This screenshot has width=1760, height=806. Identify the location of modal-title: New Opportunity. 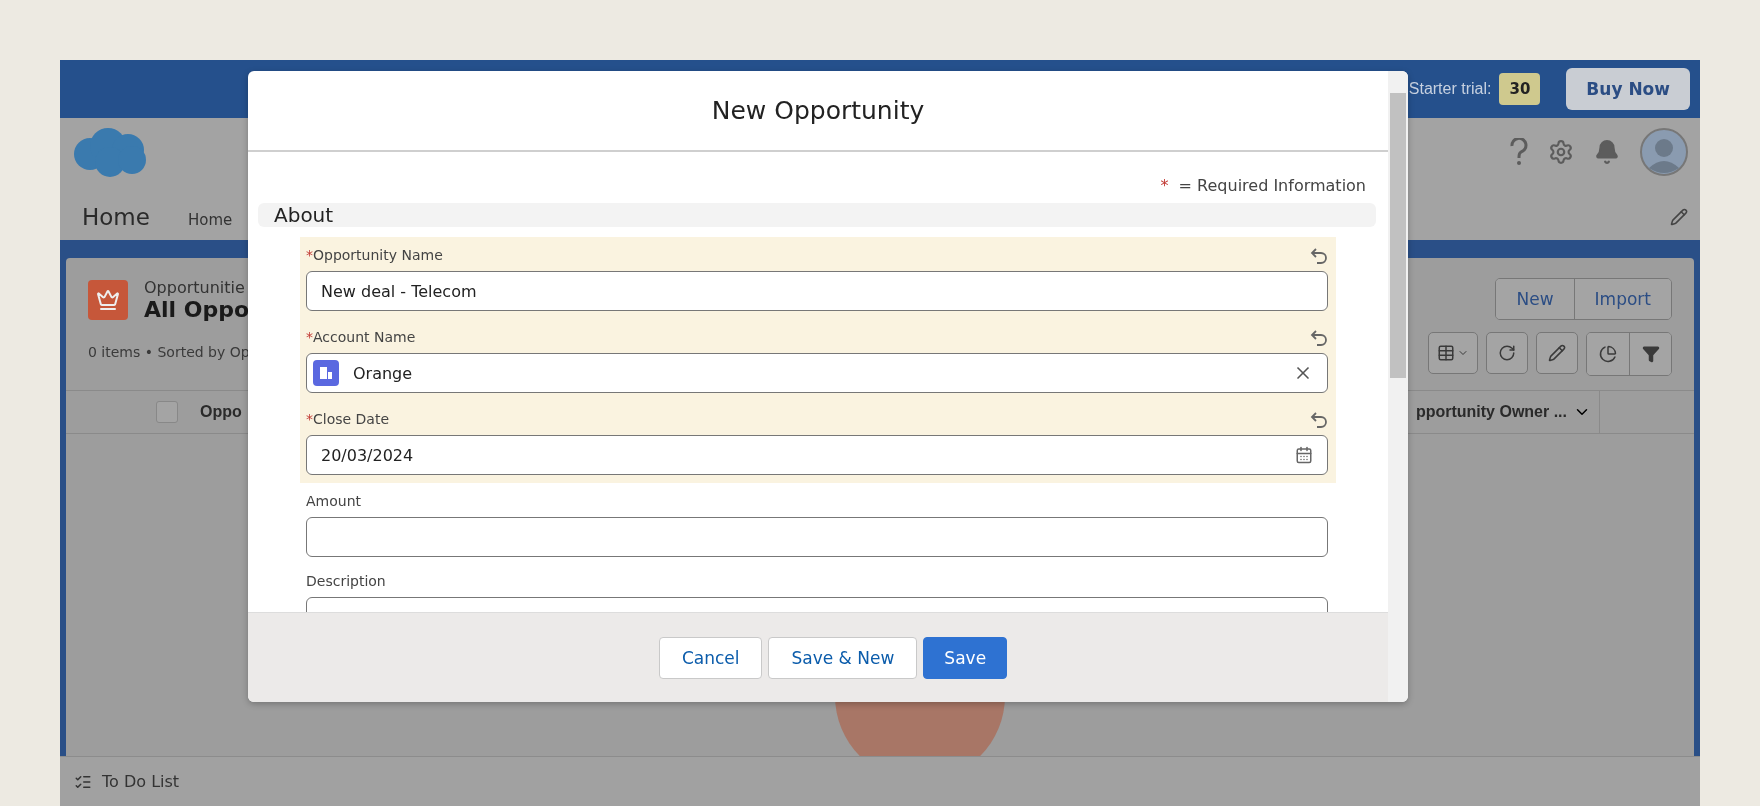
(818, 110).